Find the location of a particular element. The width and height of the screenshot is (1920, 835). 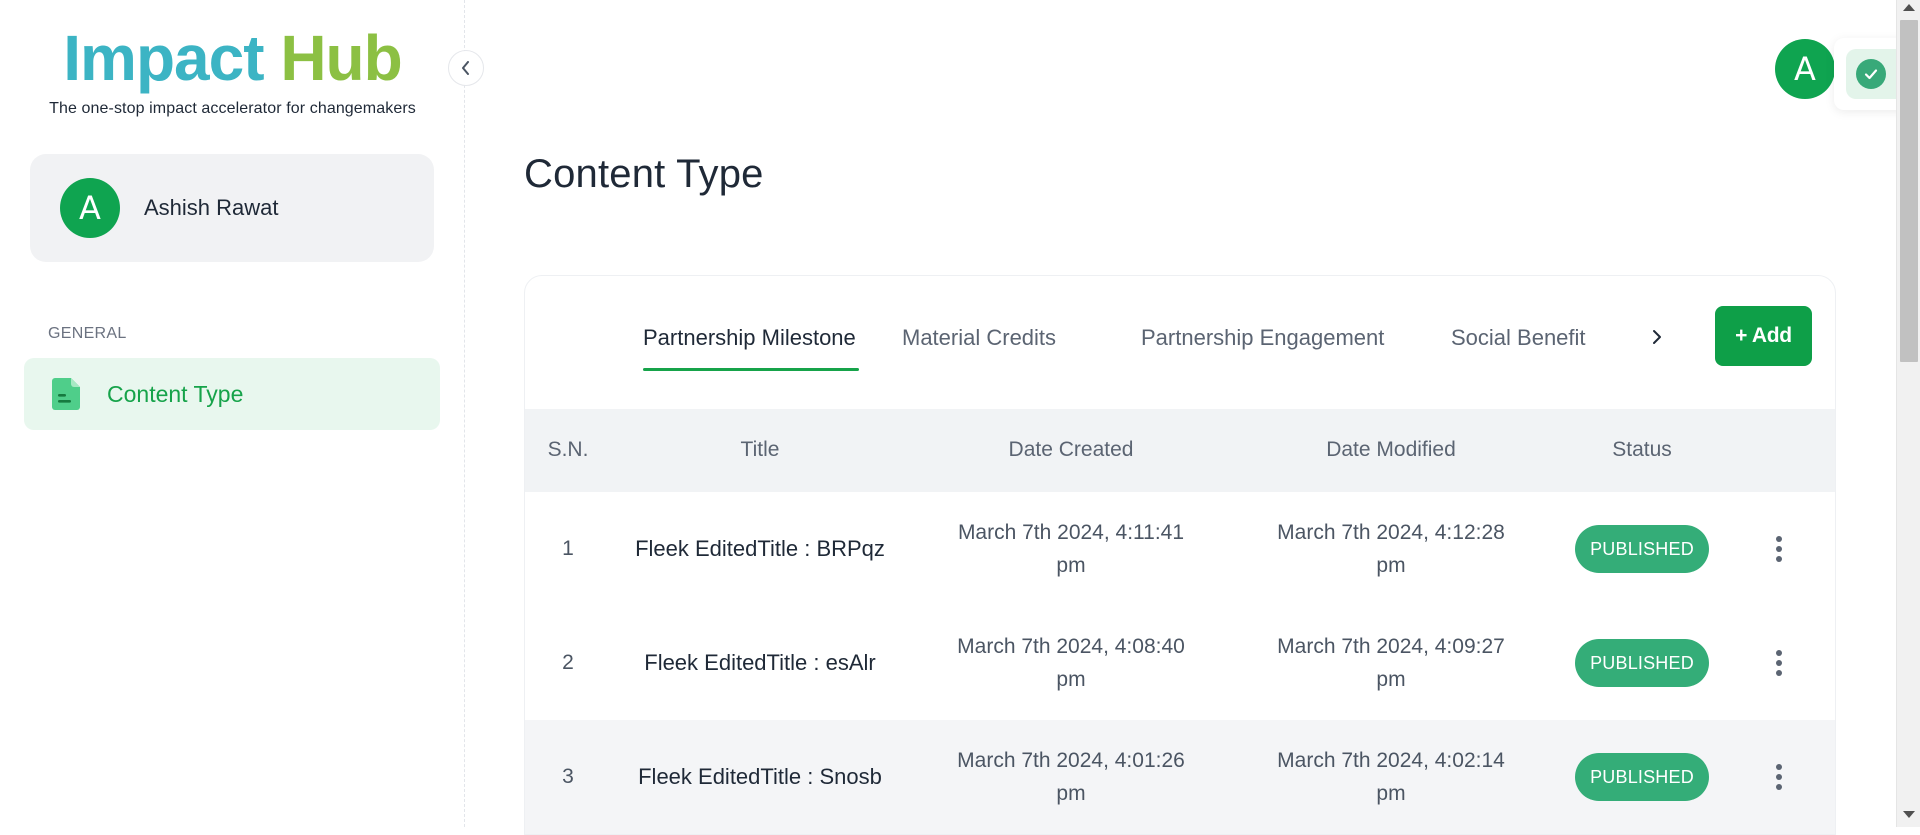

column-header-sn: S.N. is located at coordinates (568, 449).